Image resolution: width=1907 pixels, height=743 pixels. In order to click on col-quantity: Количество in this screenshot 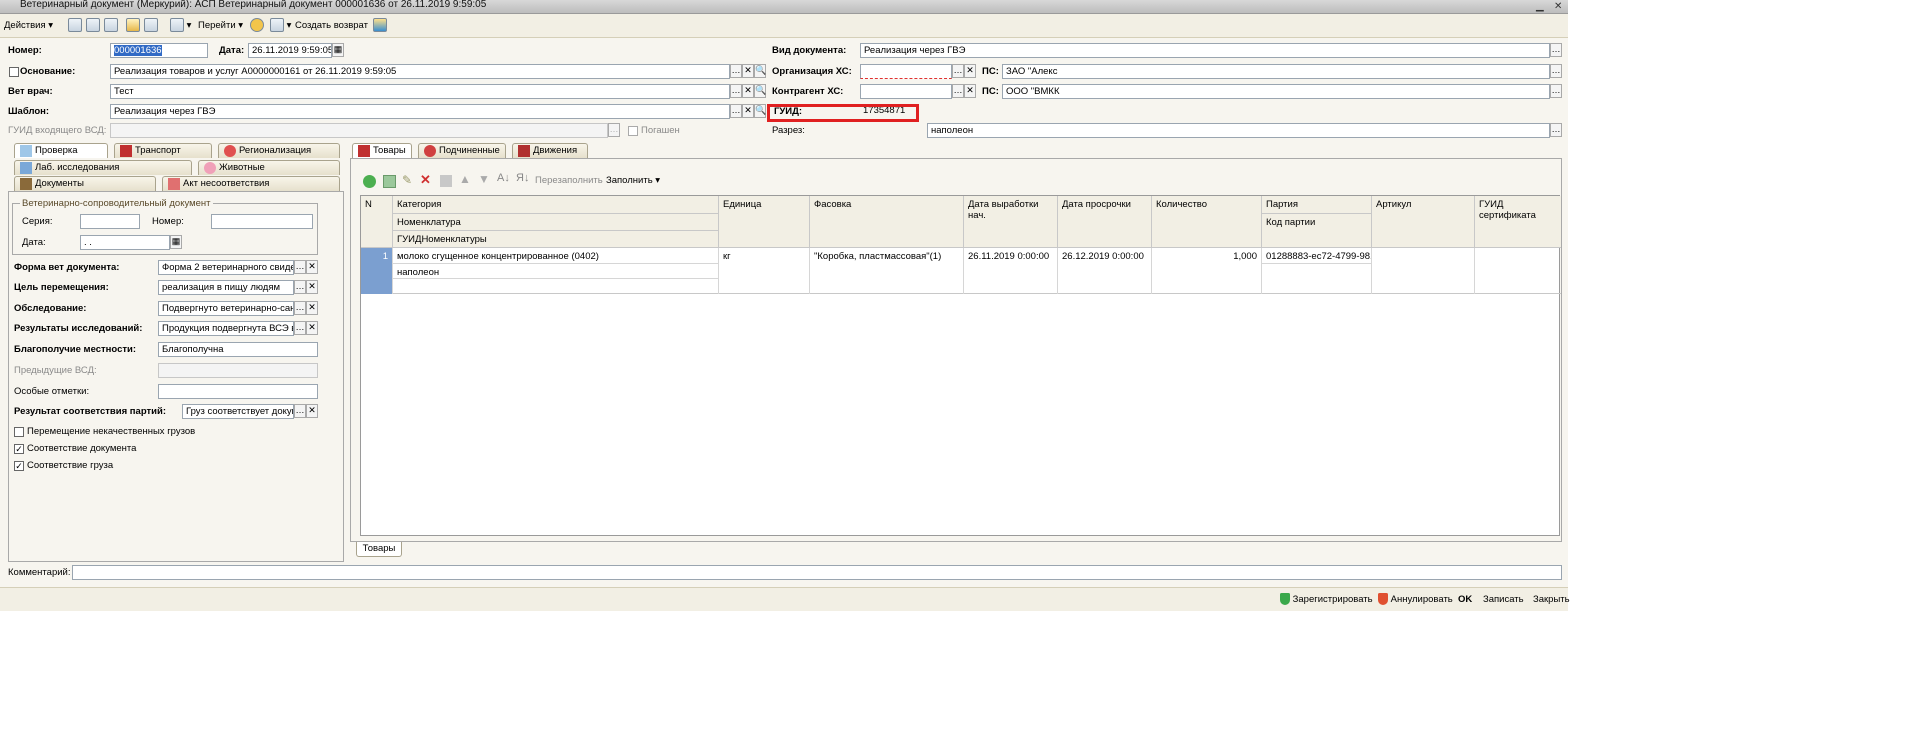, I will do `click(1207, 222)`.